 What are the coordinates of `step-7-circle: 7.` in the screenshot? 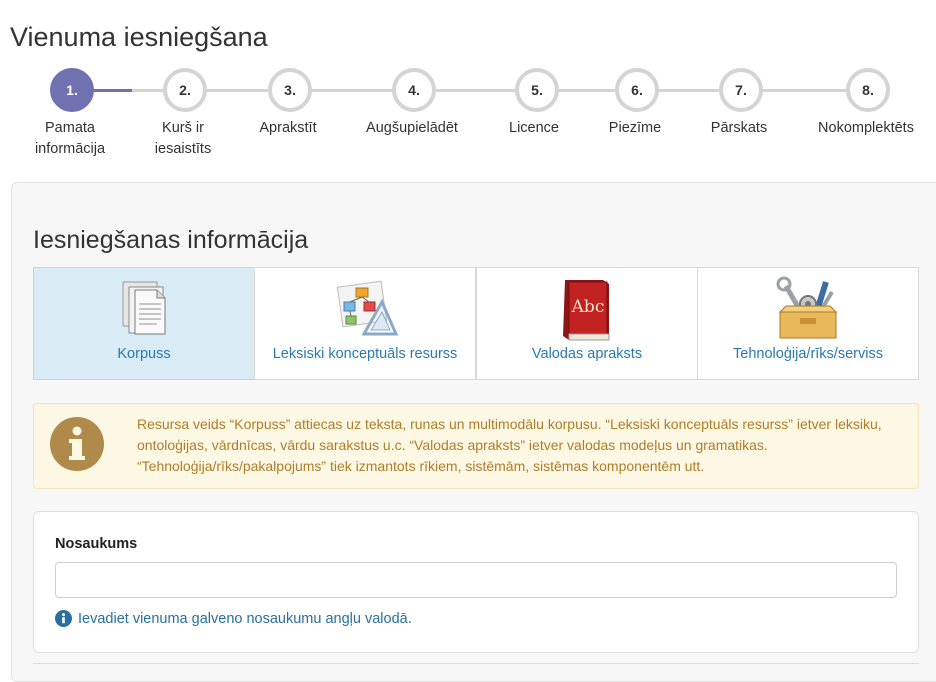 It's located at (741, 90).